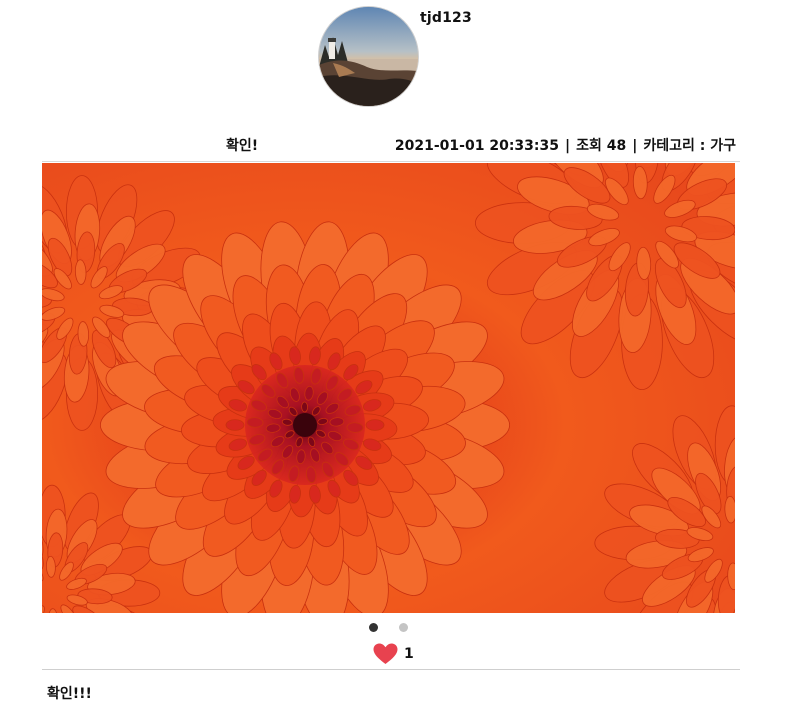 The width and height of the screenshot is (788, 709). What do you see at coordinates (385, 654) in the screenshot?
I see `heart-icon` at bounding box center [385, 654].